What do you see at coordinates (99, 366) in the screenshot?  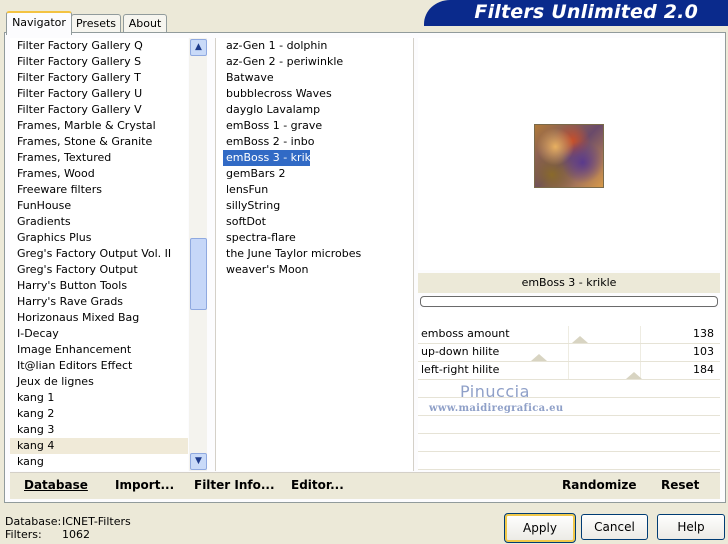 I see `category-item: It@lian Editors Effect` at bounding box center [99, 366].